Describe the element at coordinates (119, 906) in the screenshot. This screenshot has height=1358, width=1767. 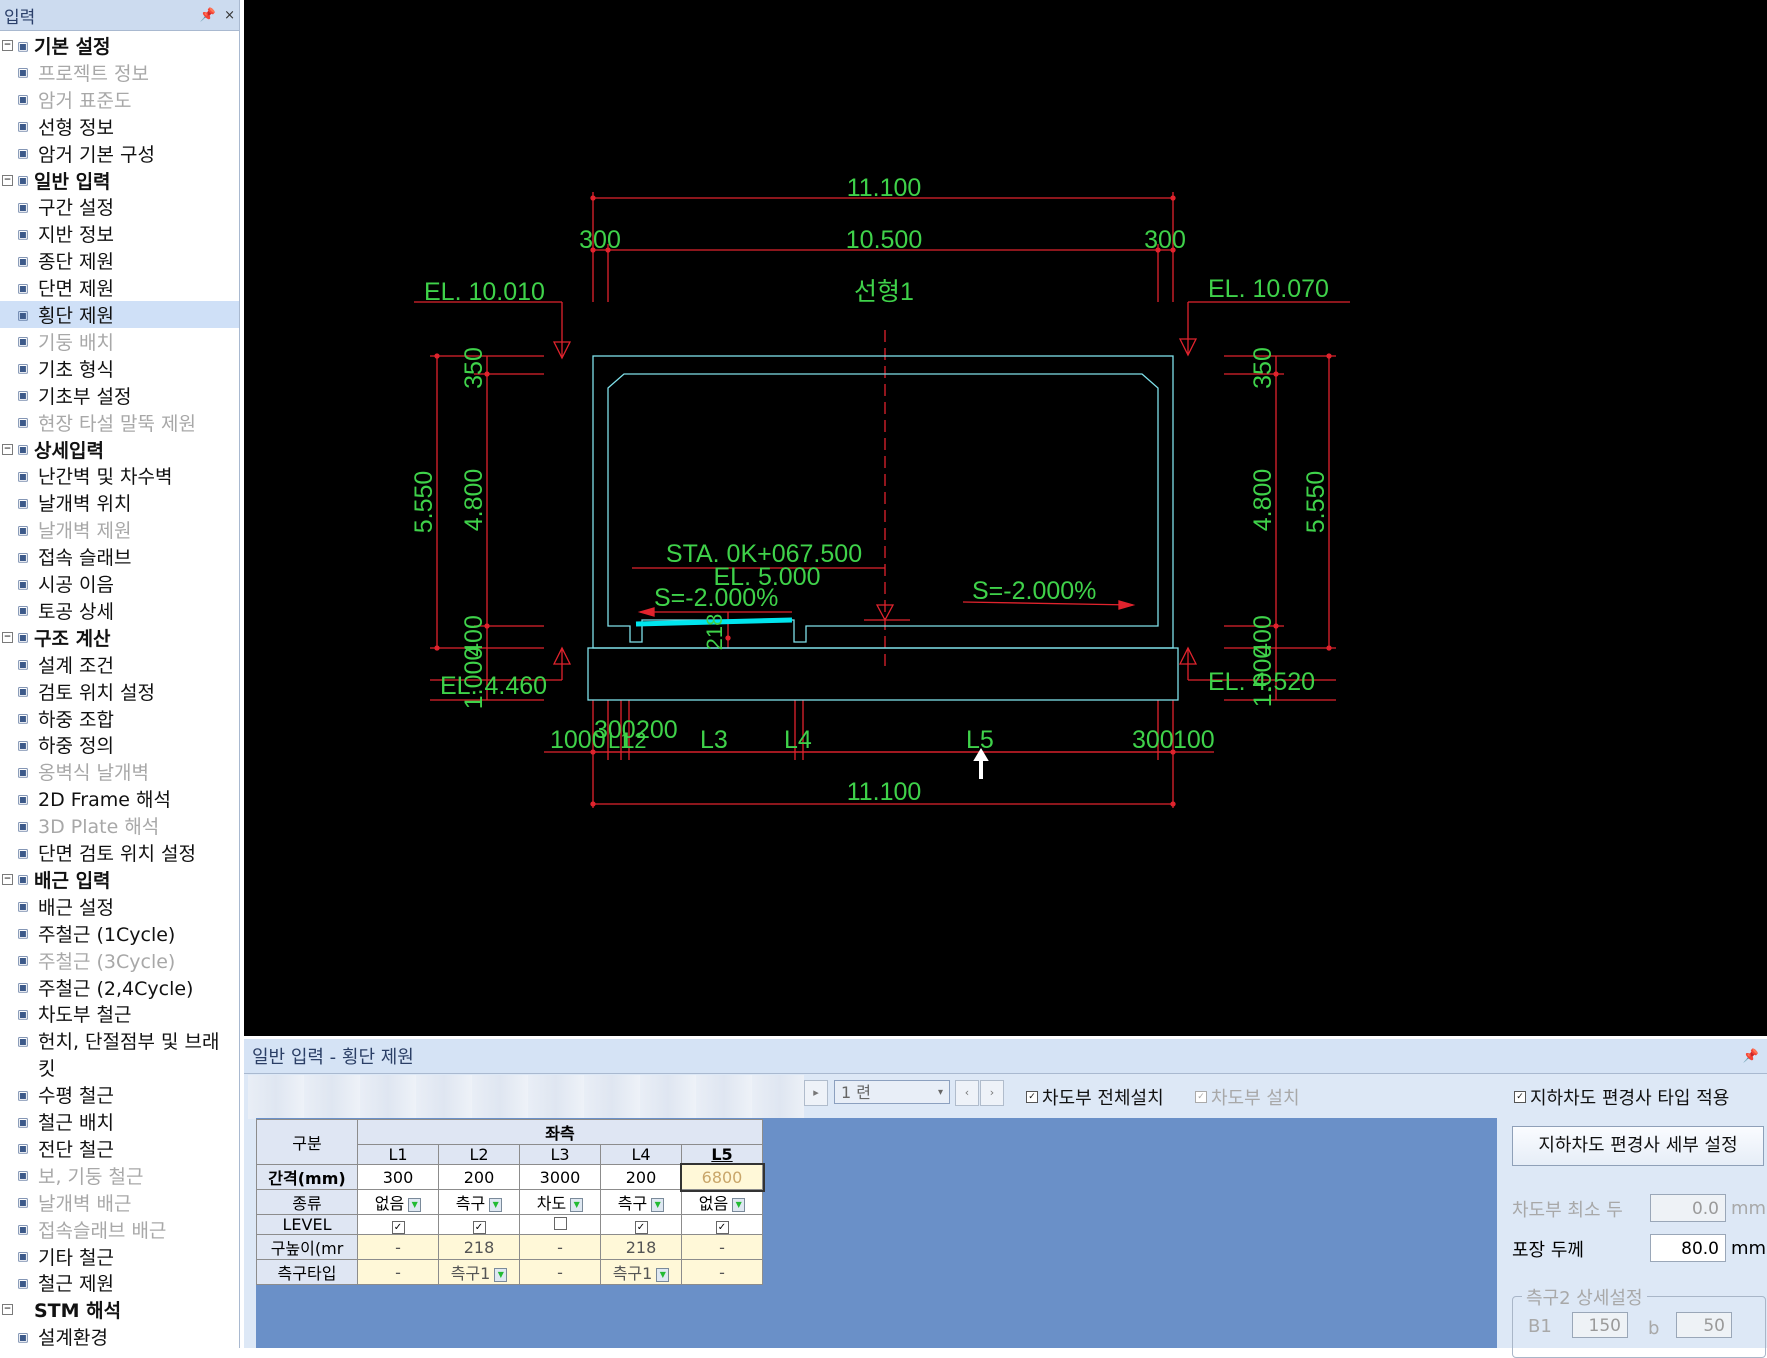
I see `tree-item: ▣ 배근 설정` at that location.